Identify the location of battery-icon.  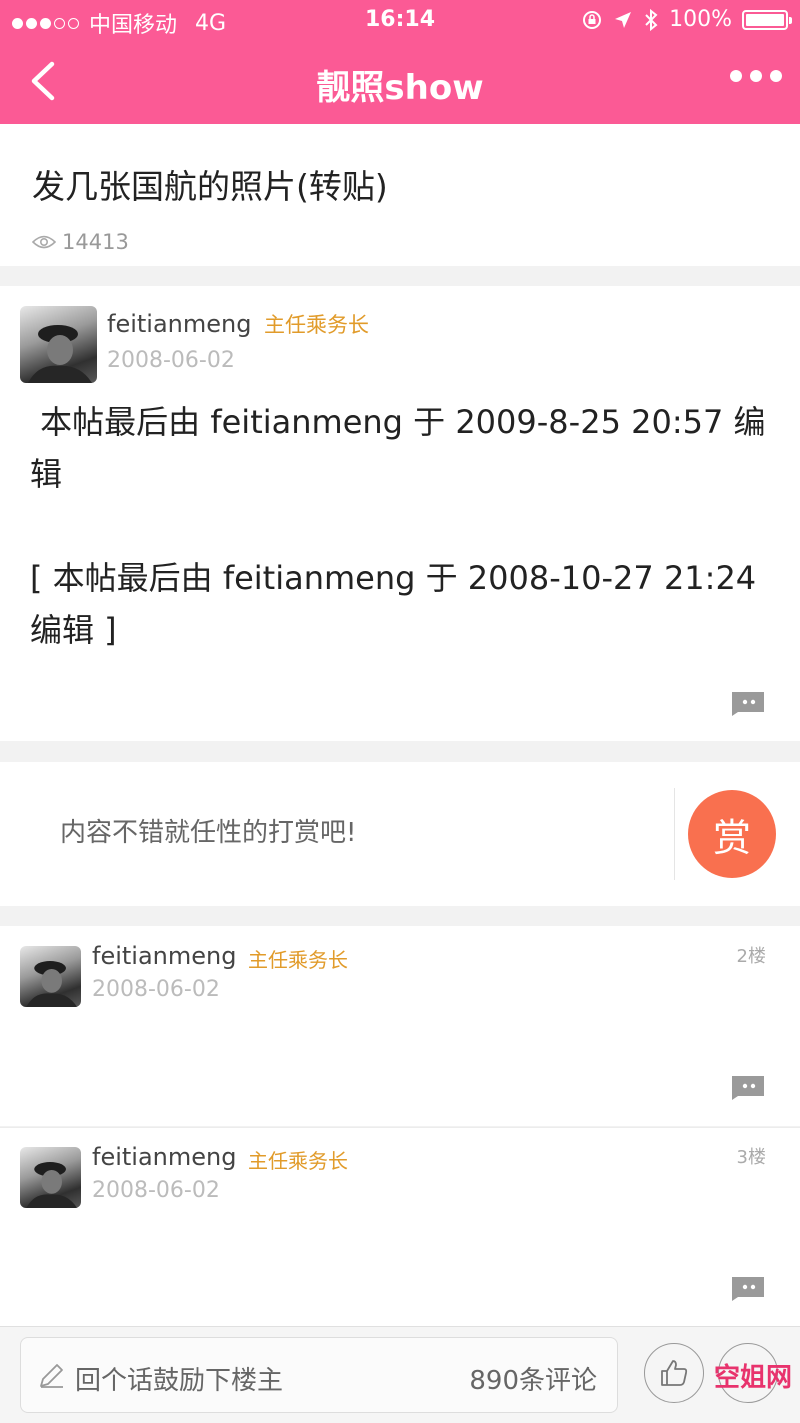
(767, 19).